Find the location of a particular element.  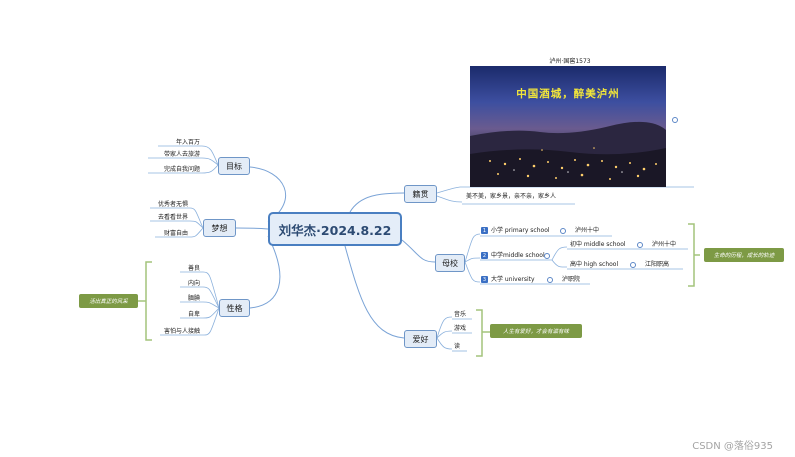

personality-item-3: 腼腆 is located at coordinates (180, 299).